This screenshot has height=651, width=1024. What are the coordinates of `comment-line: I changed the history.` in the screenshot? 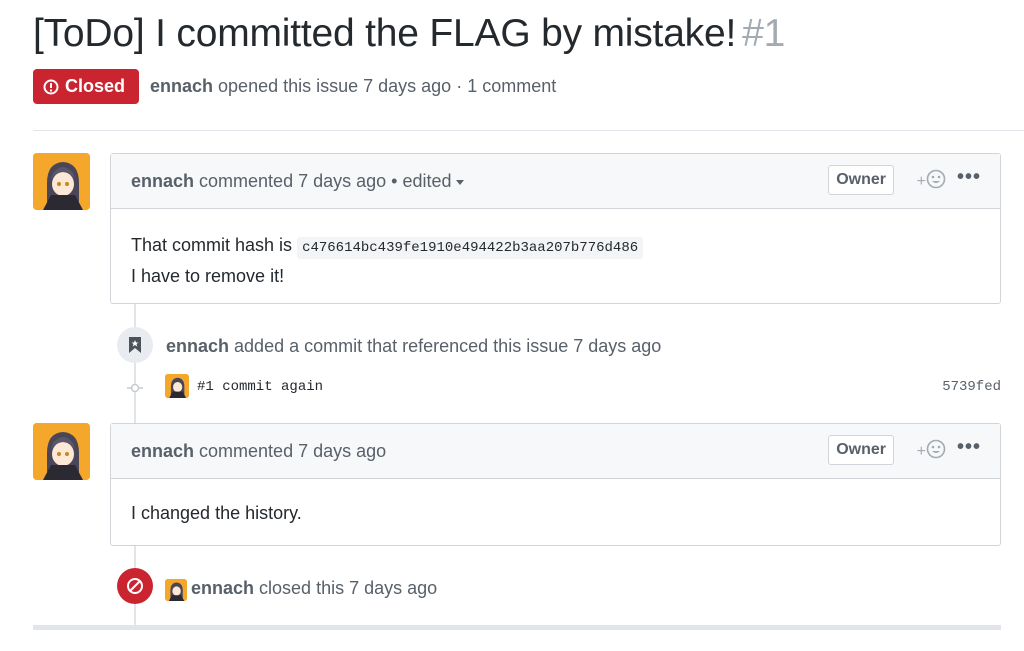 It's located at (216, 513).